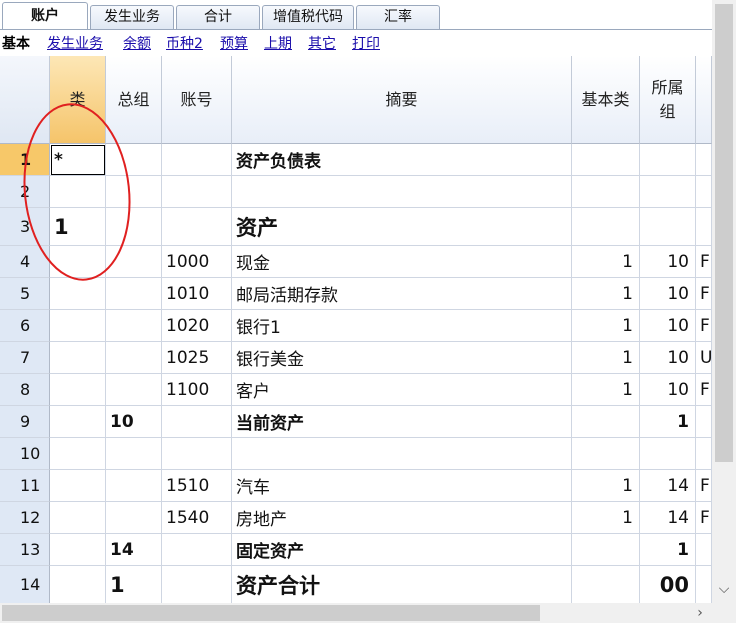 The height and width of the screenshot is (623, 736). Describe the element at coordinates (134, 550) in the screenshot. I see `cell-group-total: 14` at that location.